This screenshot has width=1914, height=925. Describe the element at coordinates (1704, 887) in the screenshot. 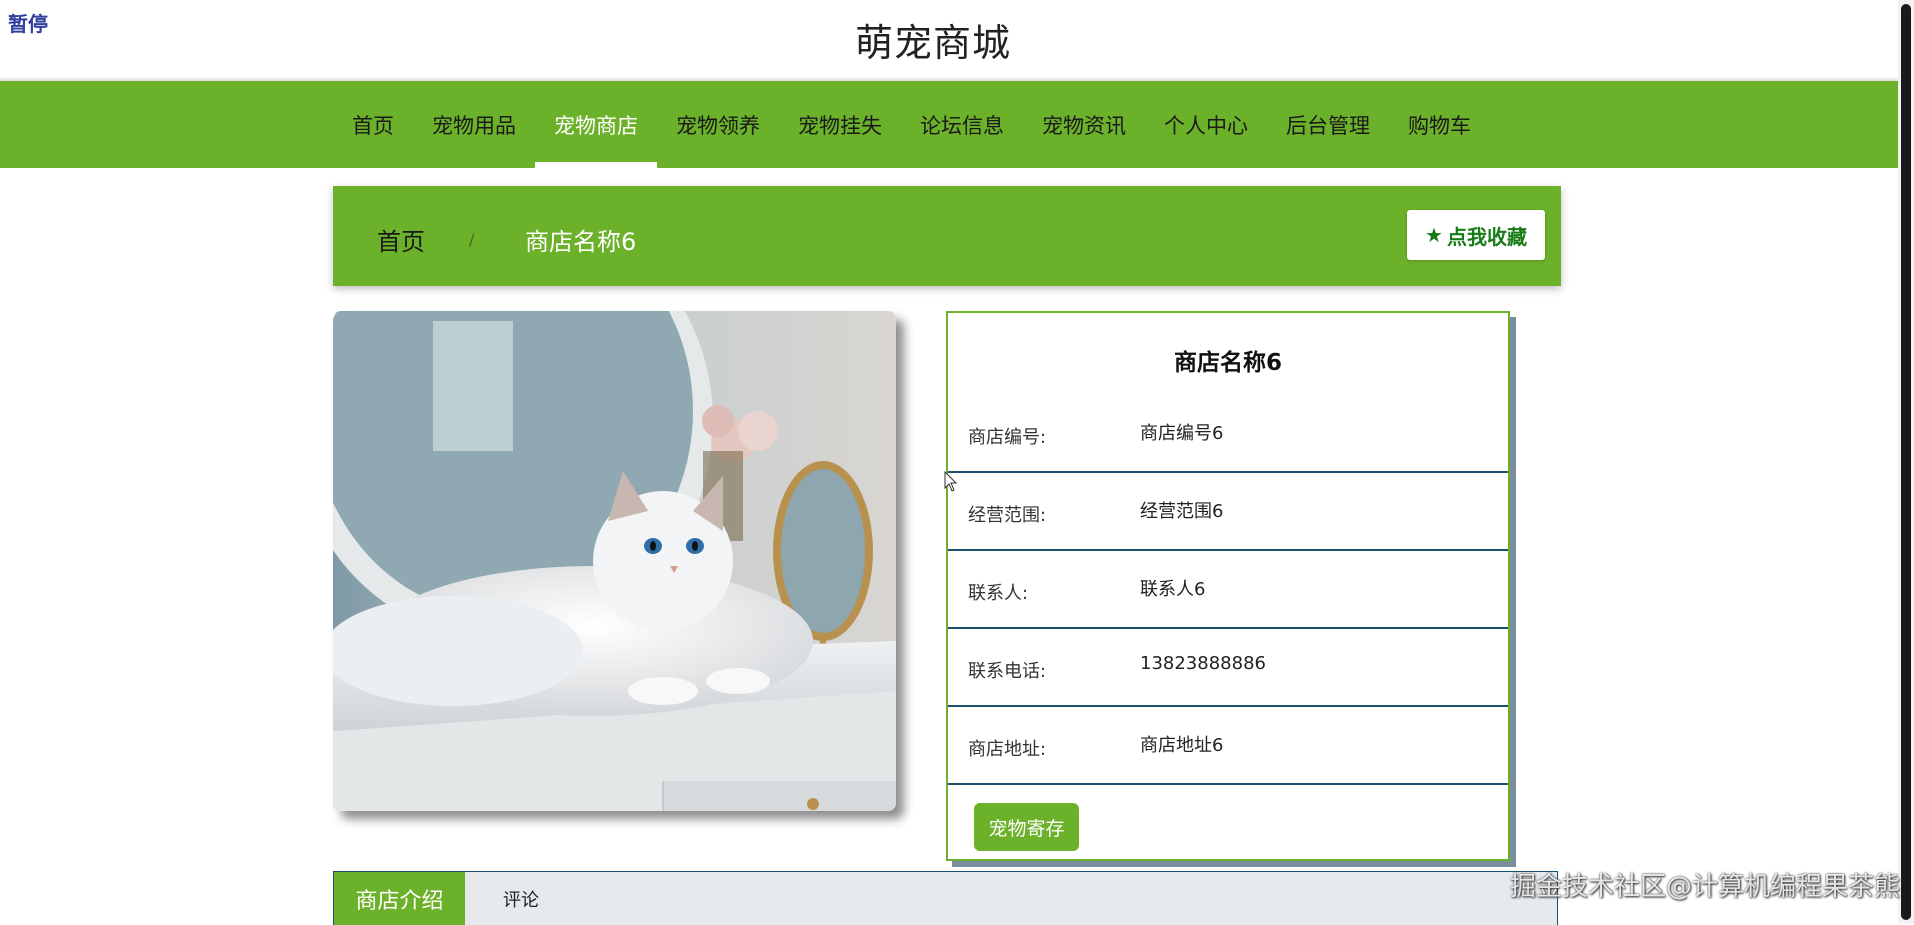

I see `watermark: 掘金技术社区@计算机编程果茶熊` at that location.